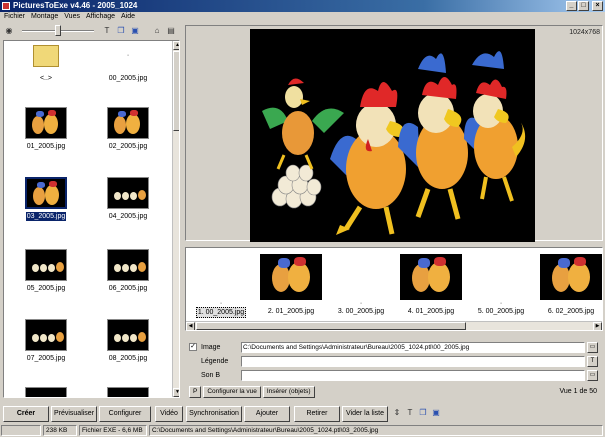 This screenshot has width=605, height=437. What do you see at coordinates (72, 17) in the screenshot?
I see `menu-vues: Vues` at bounding box center [72, 17].